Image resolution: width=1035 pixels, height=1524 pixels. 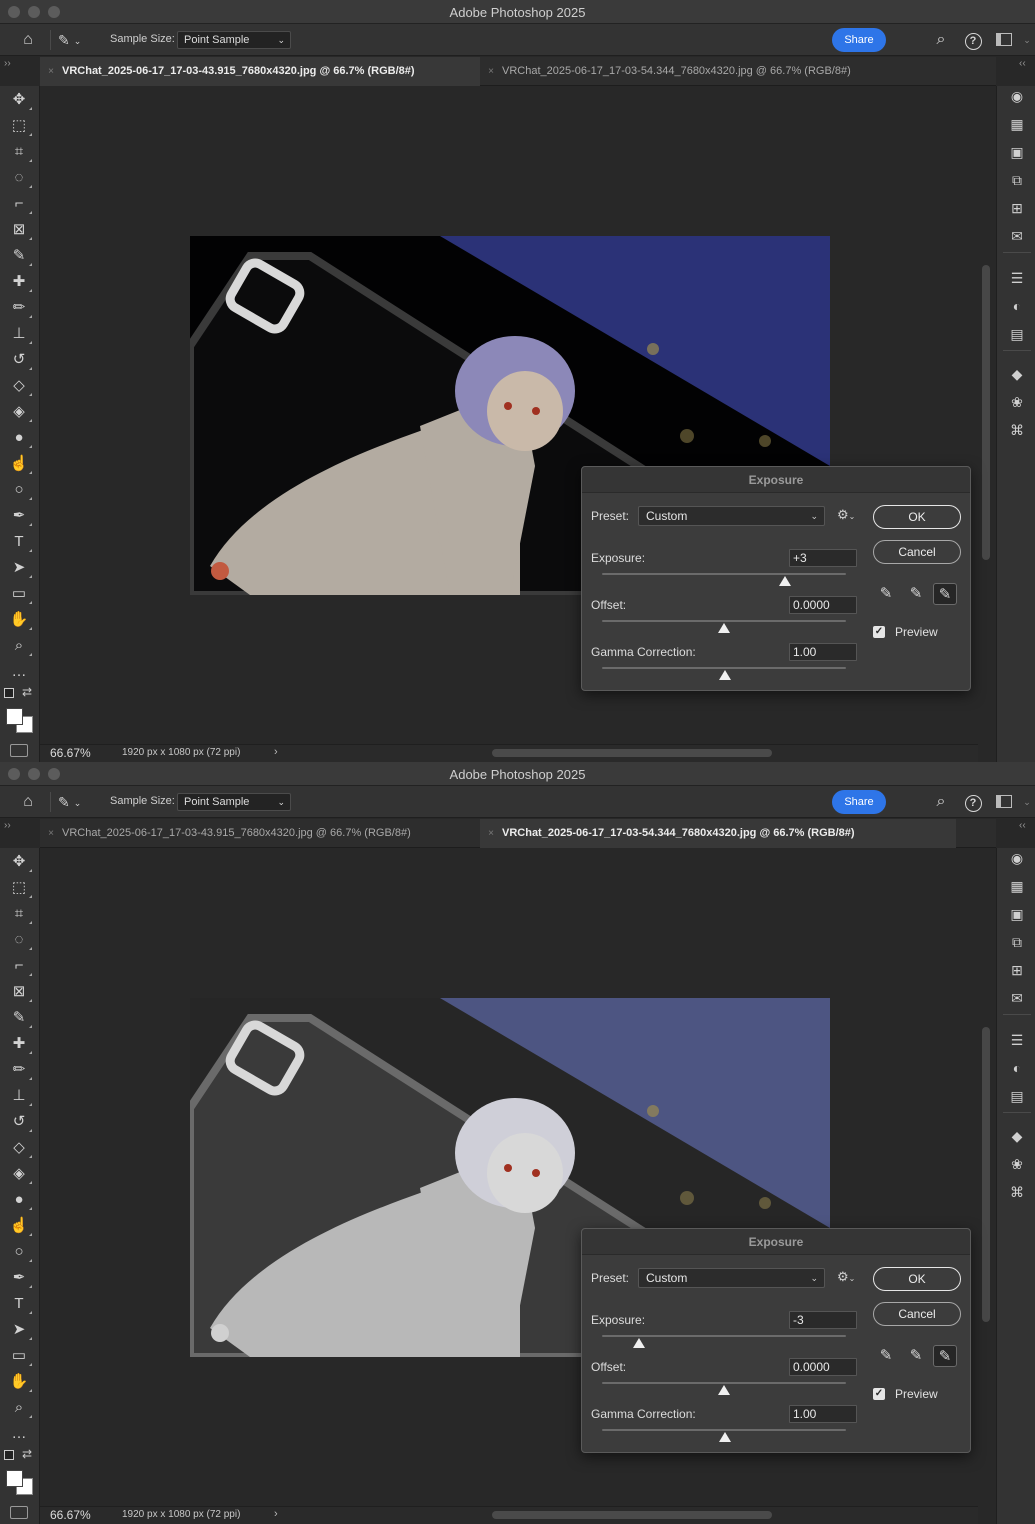 What do you see at coordinates (917, 517) in the screenshot?
I see `ok-button: OK` at bounding box center [917, 517].